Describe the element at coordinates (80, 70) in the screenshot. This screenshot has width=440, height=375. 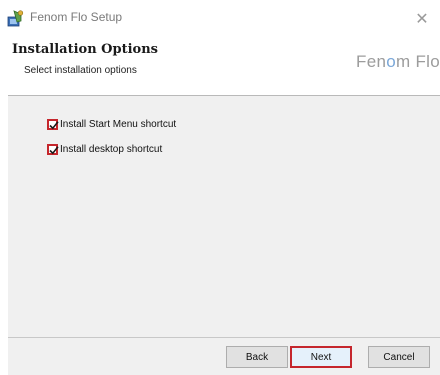
I see `page-subtitle: Select installation options` at that location.